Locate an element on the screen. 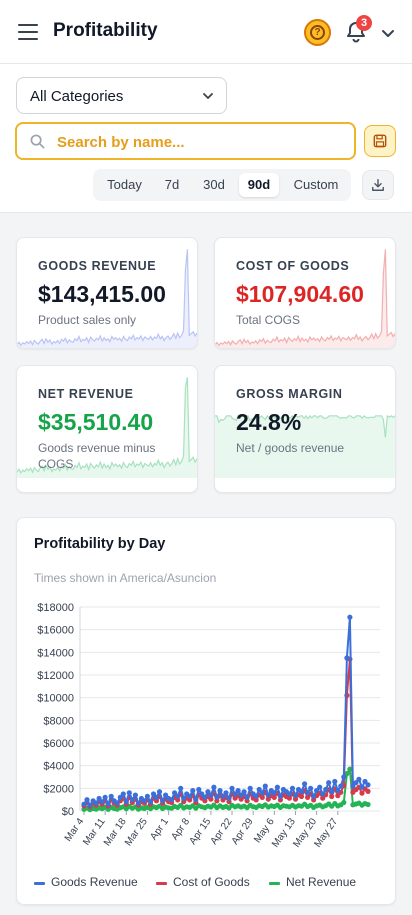 Image resolution: width=412 pixels, height=915 pixels. chart-timezone-note: Times shown in America/Asuncion is located at coordinates (125, 578).